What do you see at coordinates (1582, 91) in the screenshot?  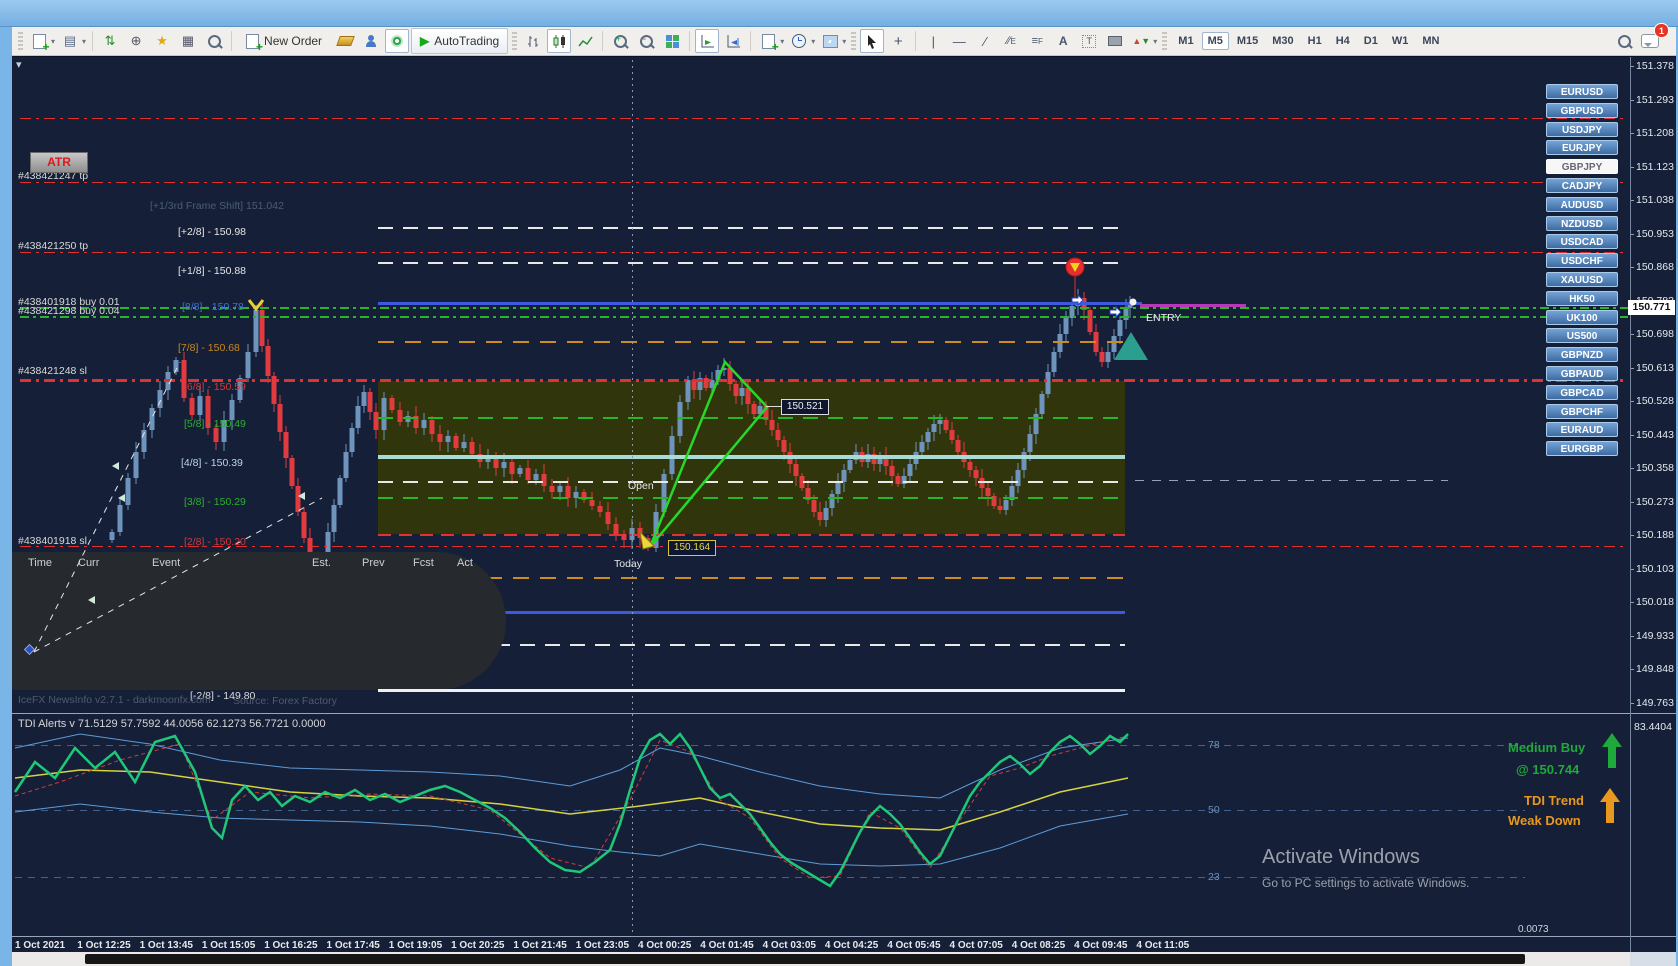 I see `symbol-button-eurusd: EURUSD` at bounding box center [1582, 91].